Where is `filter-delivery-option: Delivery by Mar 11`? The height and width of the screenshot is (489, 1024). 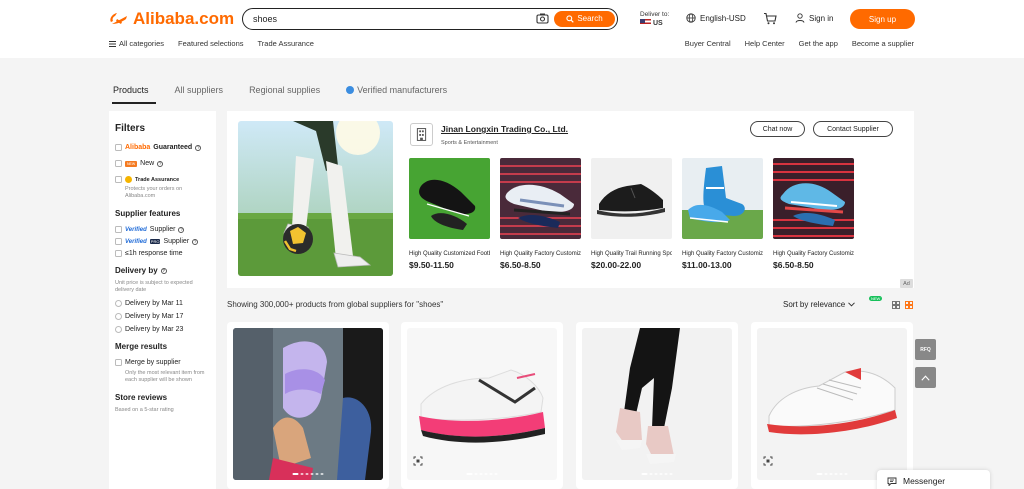 filter-delivery-option: Delivery by Mar 11 is located at coordinates (162, 303).